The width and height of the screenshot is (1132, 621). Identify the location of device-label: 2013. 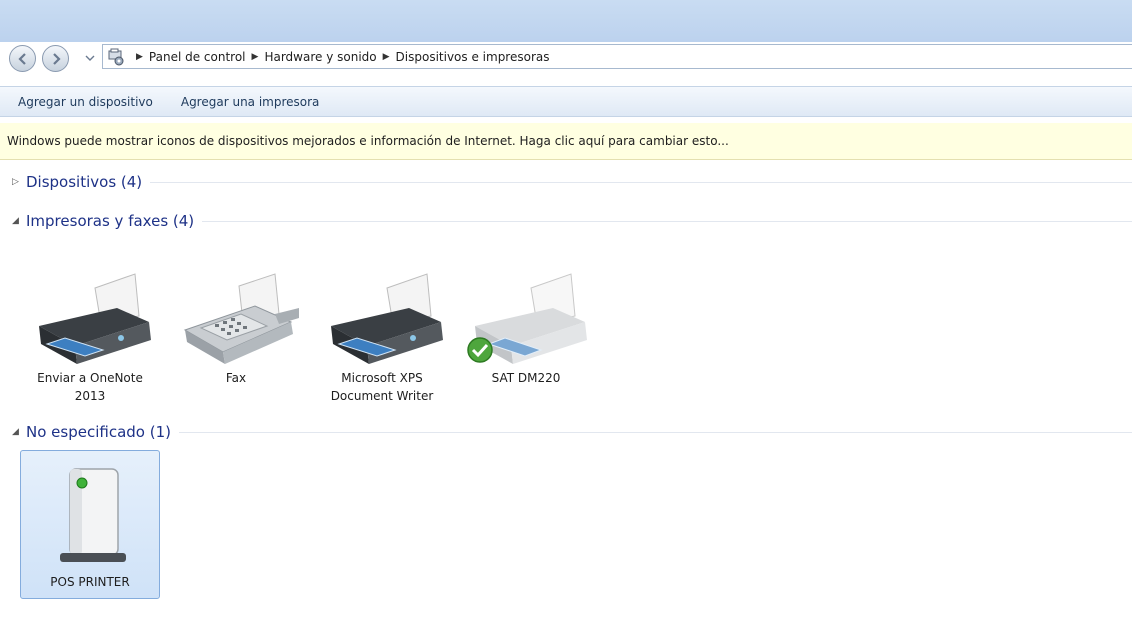
(90, 396).